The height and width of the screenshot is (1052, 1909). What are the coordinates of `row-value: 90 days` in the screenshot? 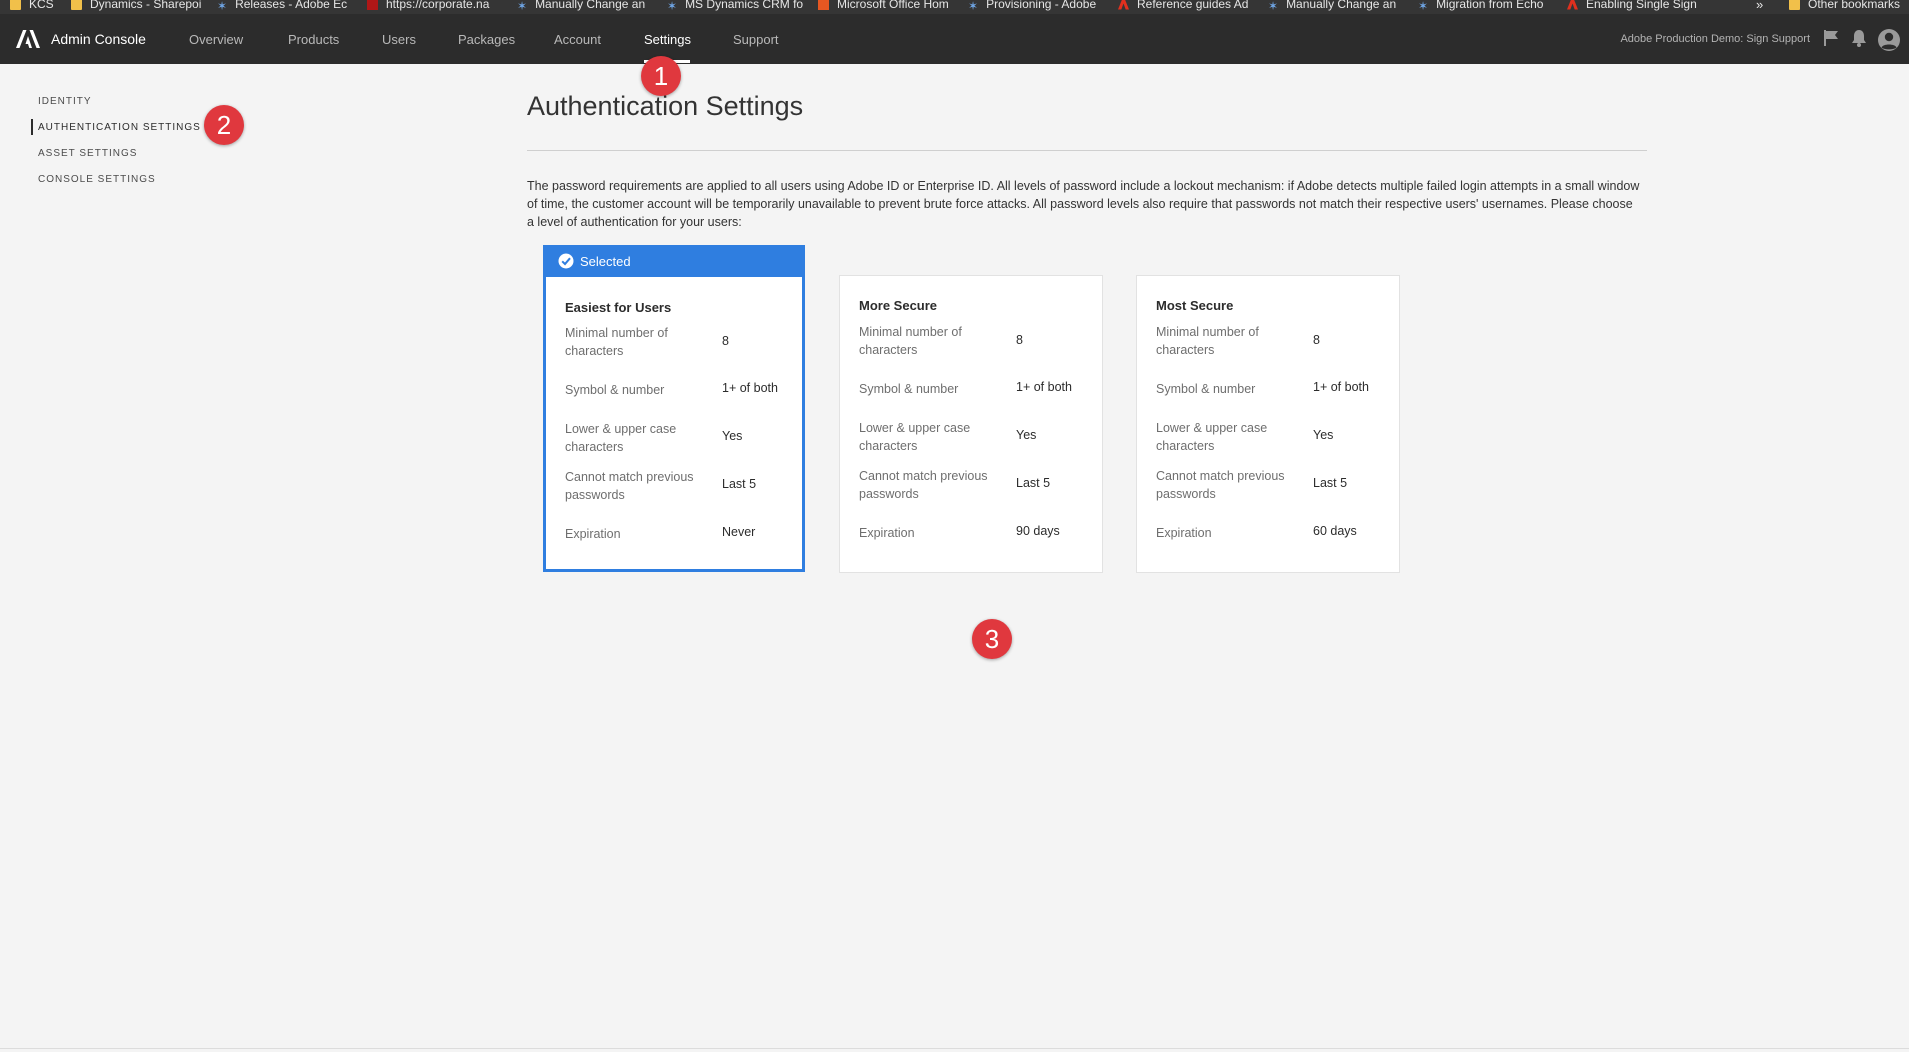 It's located at (1038, 531).